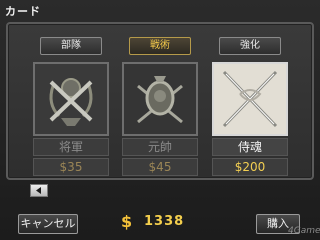 This screenshot has height=240, width=320. What do you see at coordinates (250, 167) in the screenshot?
I see `card-price: $200` at bounding box center [250, 167].